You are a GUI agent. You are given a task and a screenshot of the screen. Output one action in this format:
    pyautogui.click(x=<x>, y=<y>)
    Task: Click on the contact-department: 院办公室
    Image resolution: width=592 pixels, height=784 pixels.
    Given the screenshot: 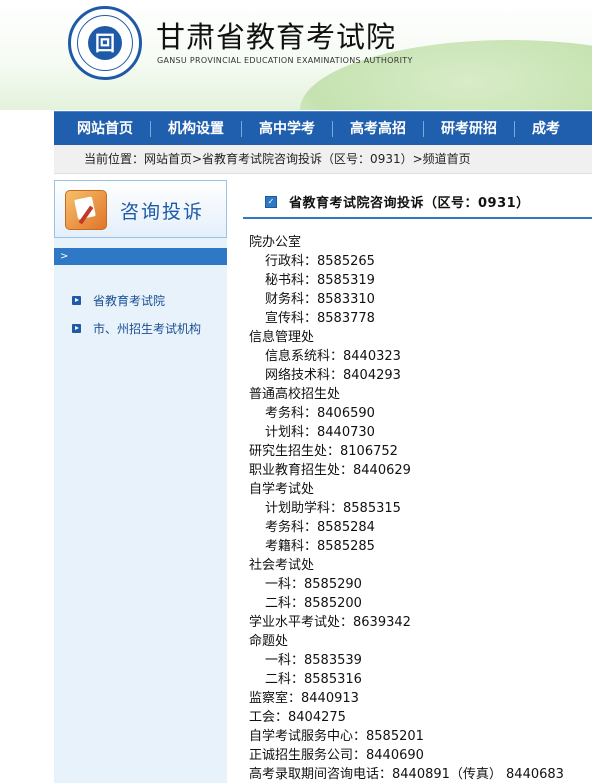 What is the action you would take?
    pyautogui.click(x=275, y=242)
    